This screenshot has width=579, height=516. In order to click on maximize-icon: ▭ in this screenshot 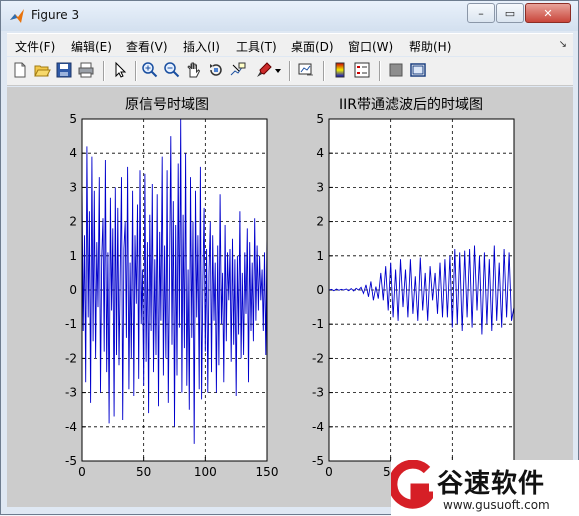, I will do `click(510, 13)`.